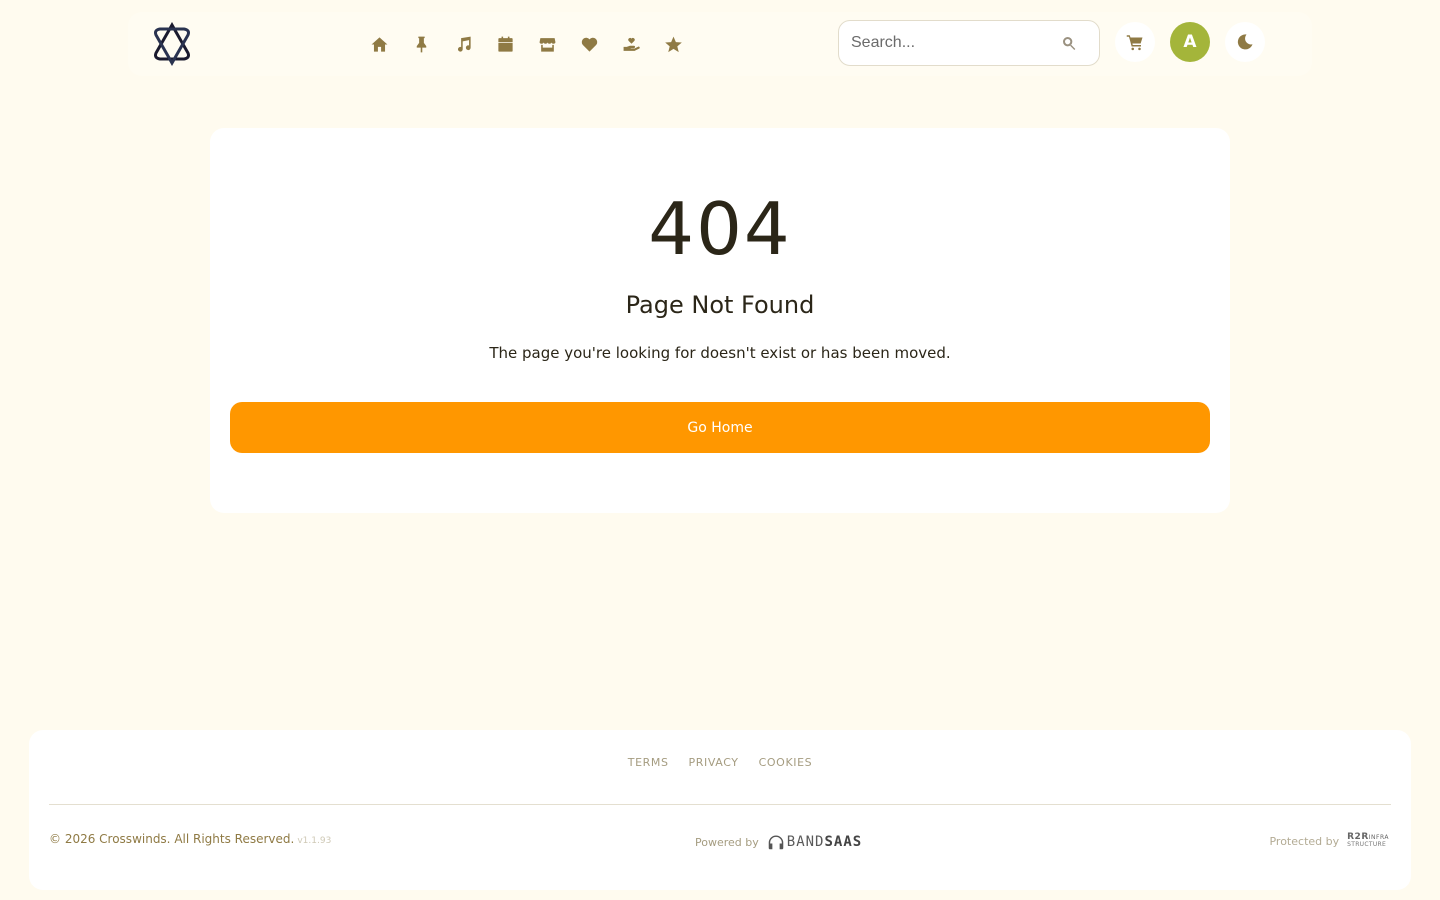 The image size is (1440, 900). I want to click on r2r-logo: R2RINFRA STRUCTURE, so click(1368, 841).